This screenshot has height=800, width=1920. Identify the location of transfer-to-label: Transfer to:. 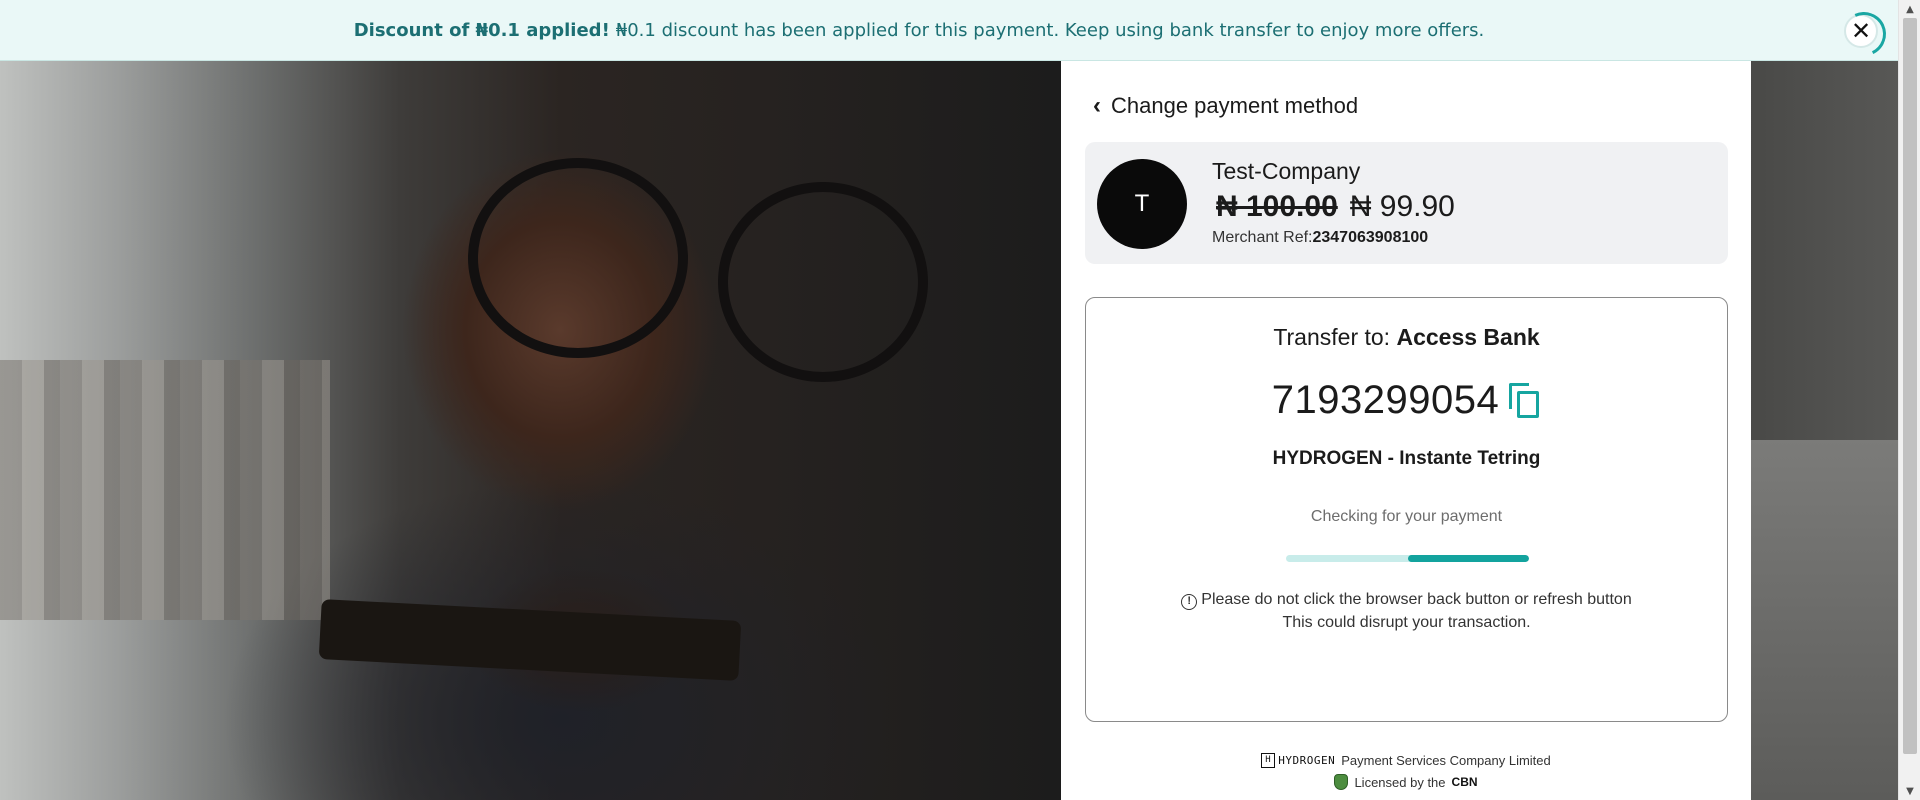
(1332, 337).